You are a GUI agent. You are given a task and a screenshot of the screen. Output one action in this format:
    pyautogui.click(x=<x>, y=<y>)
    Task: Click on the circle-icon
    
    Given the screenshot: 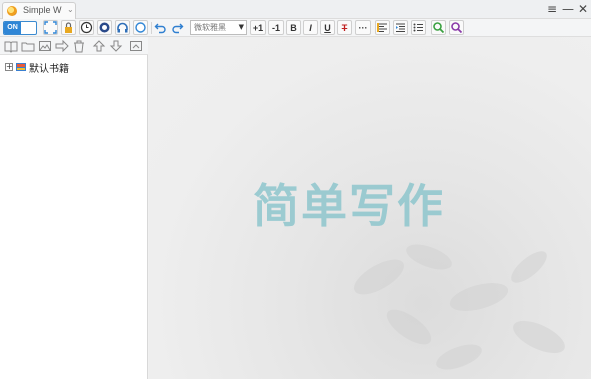 What is the action you would take?
    pyautogui.click(x=140, y=27)
    